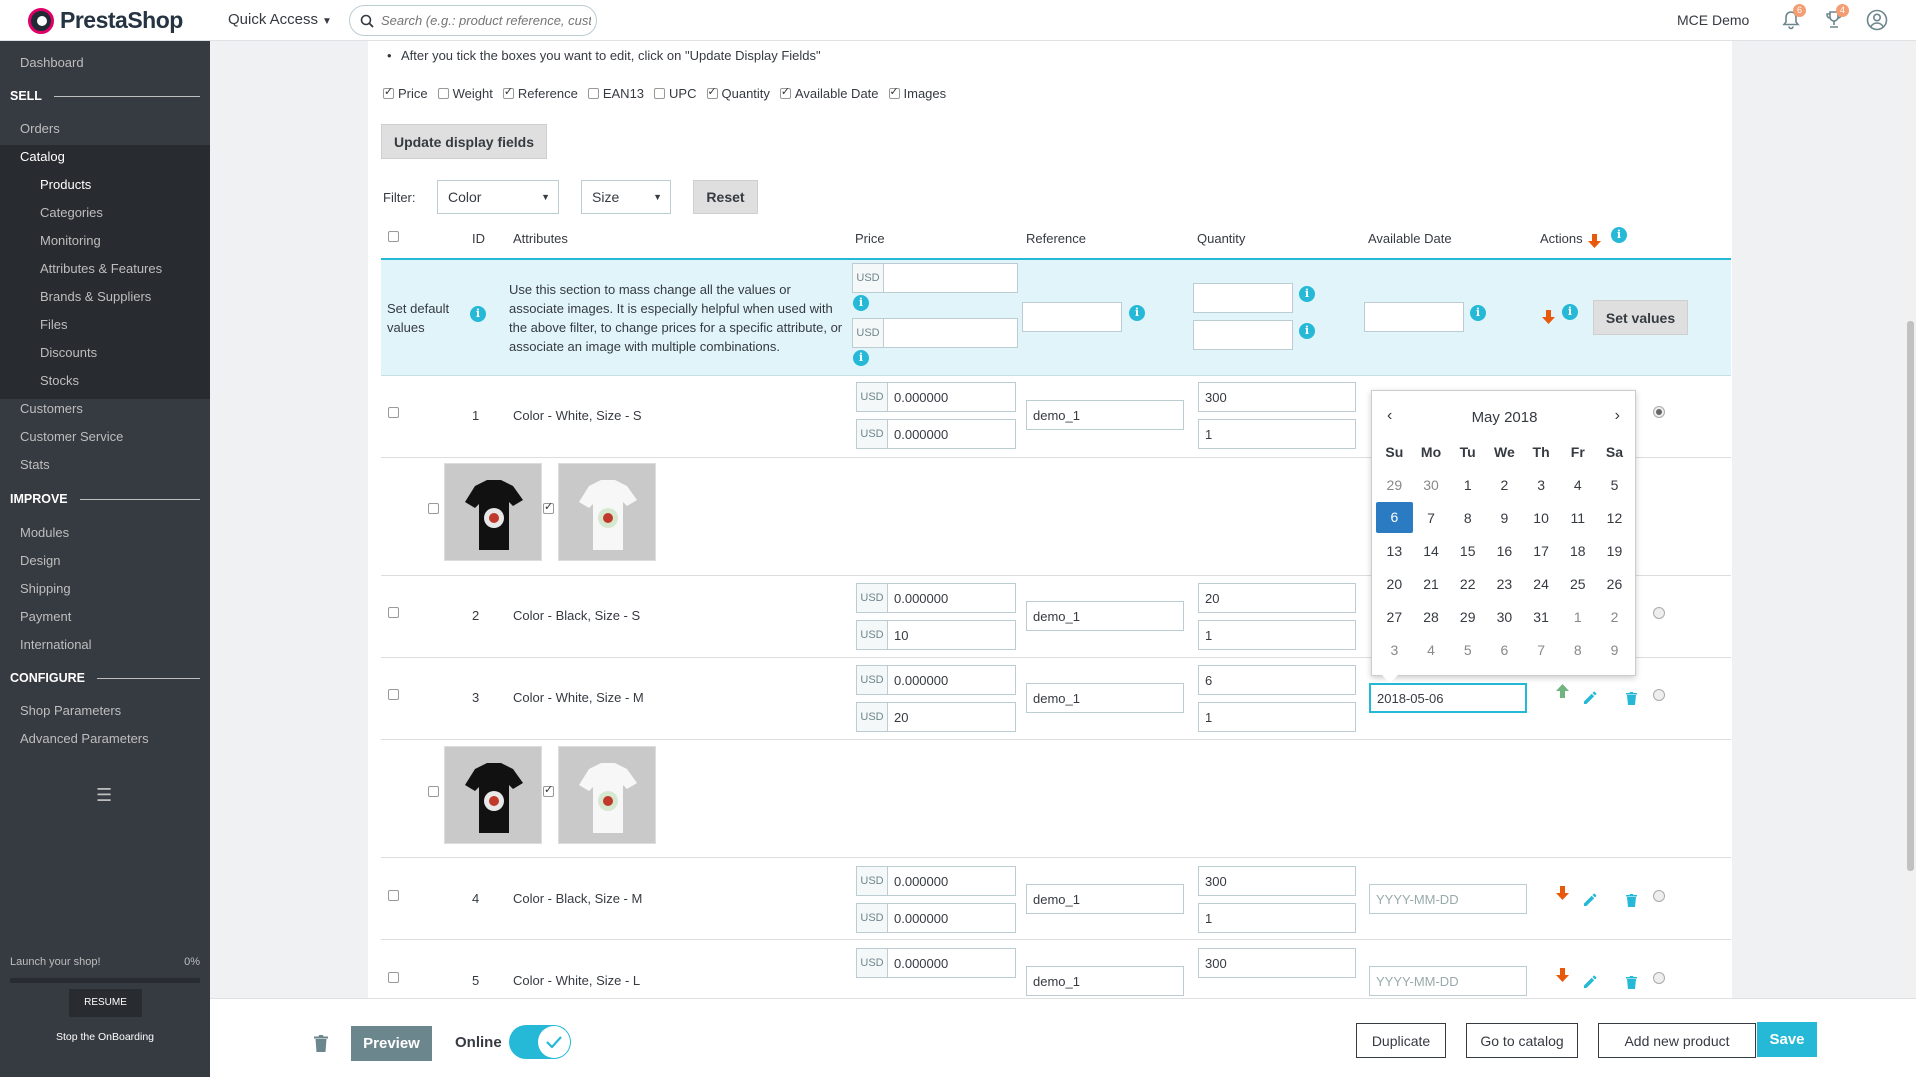  I want to click on available-date-input: 2018-05-06, so click(1448, 698).